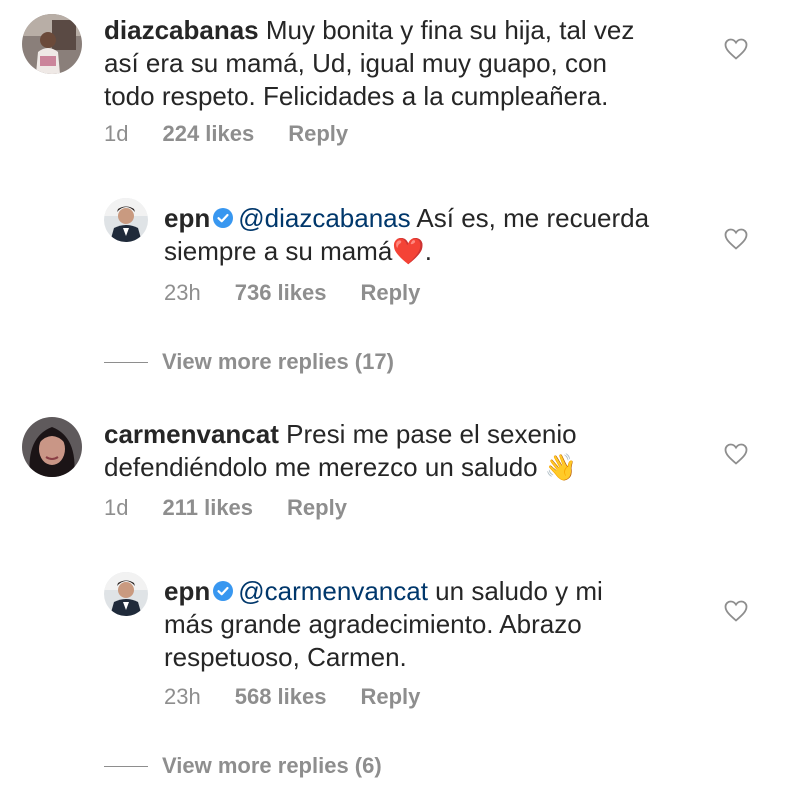  Describe the element at coordinates (324, 218) in the screenshot. I see `mention-link: @diazcabanas` at that location.